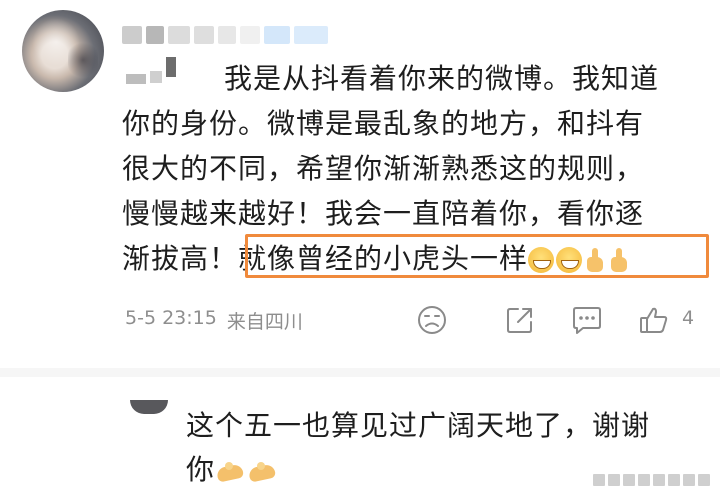 The height and width of the screenshot is (494, 720). I want to click on like-count: 4, so click(688, 318).